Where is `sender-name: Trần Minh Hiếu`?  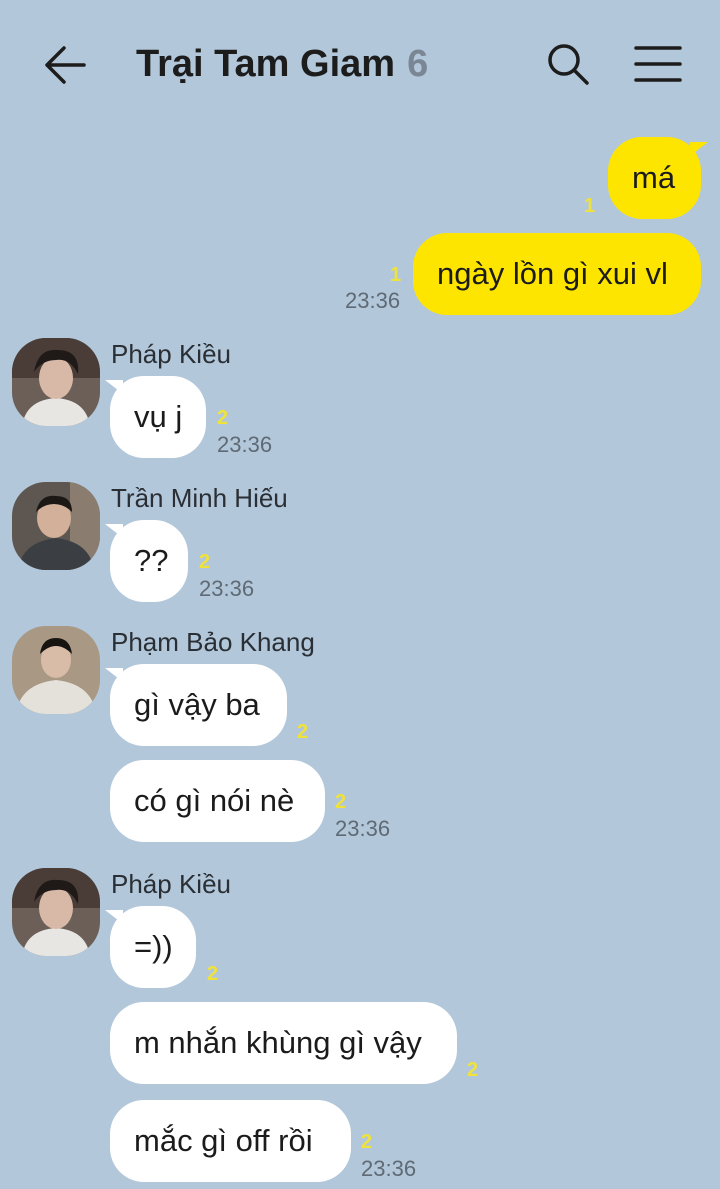
sender-name: Trần Minh Hiếu is located at coordinates (199, 498).